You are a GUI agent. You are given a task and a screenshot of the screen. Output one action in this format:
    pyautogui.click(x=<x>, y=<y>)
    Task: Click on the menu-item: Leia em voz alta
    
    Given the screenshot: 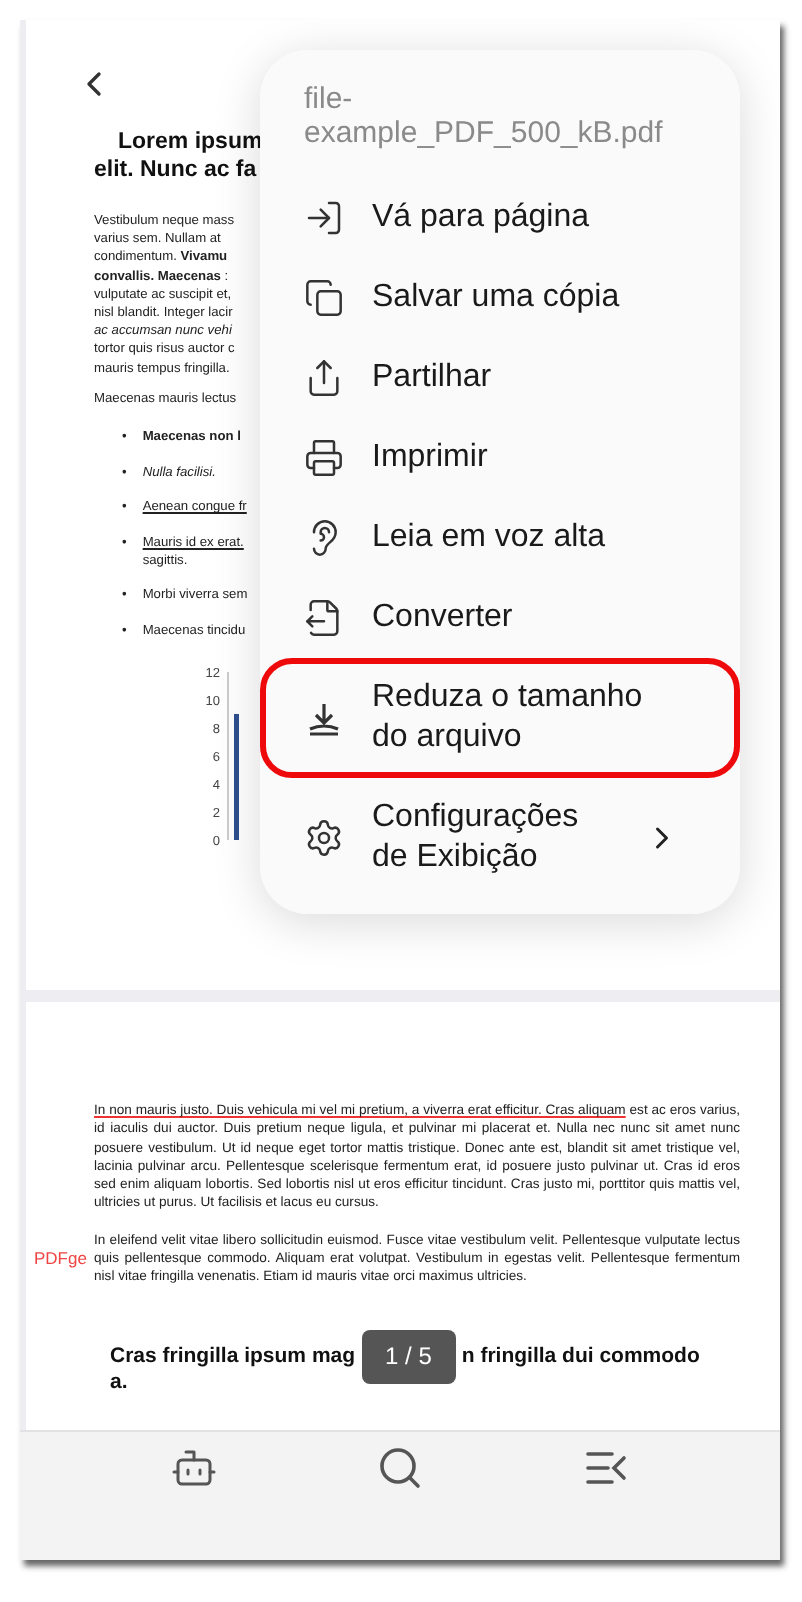 What is the action you would take?
    pyautogui.click(x=500, y=538)
    